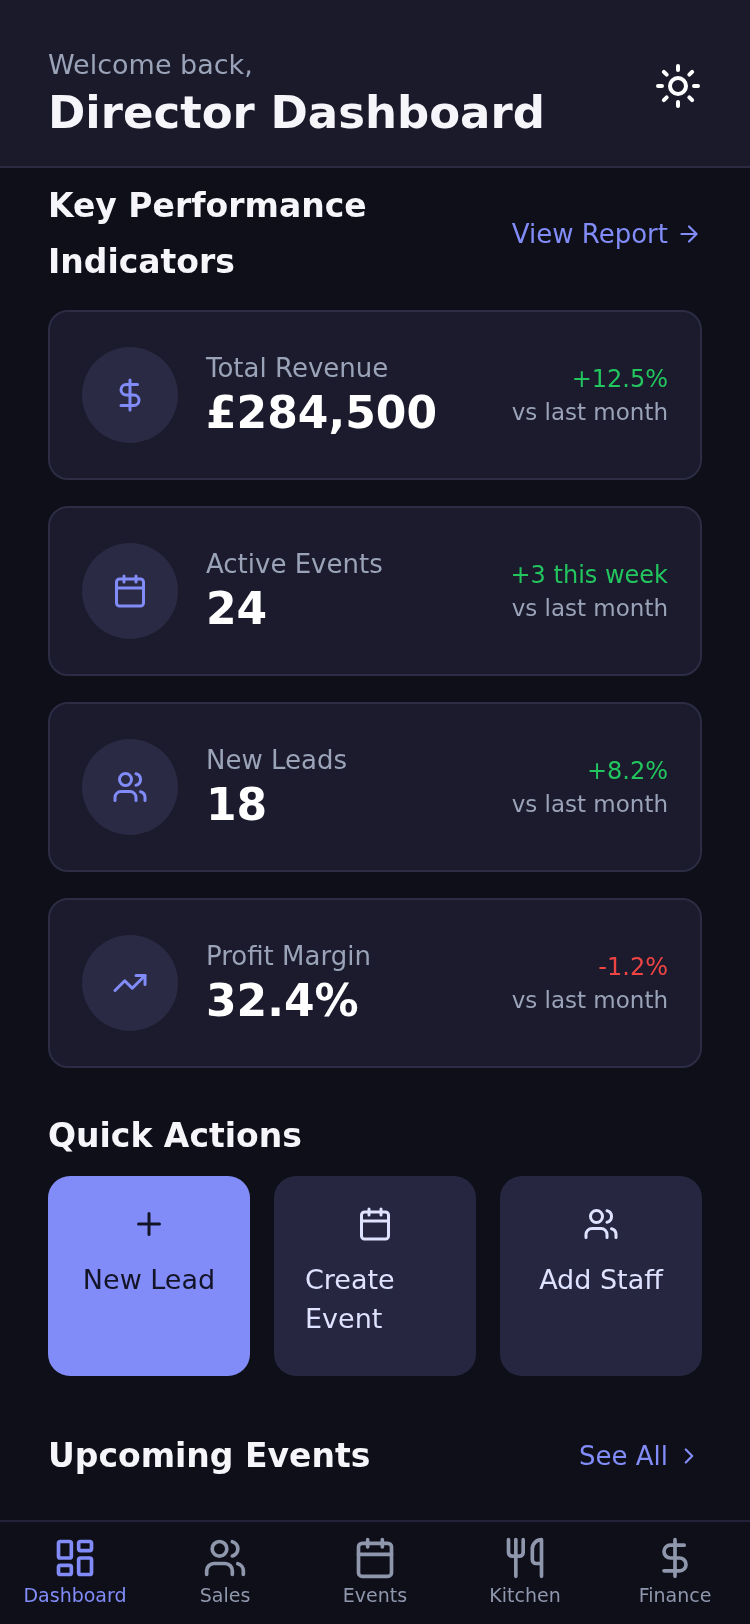 The width and height of the screenshot is (750, 1624). I want to click on change-text: -1.2%, so click(633, 967).